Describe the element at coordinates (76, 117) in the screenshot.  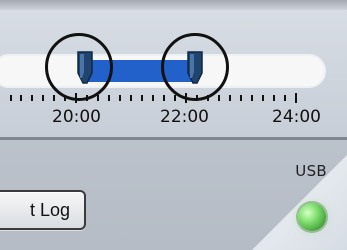
I see `time-label-20: 20:00` at that location.